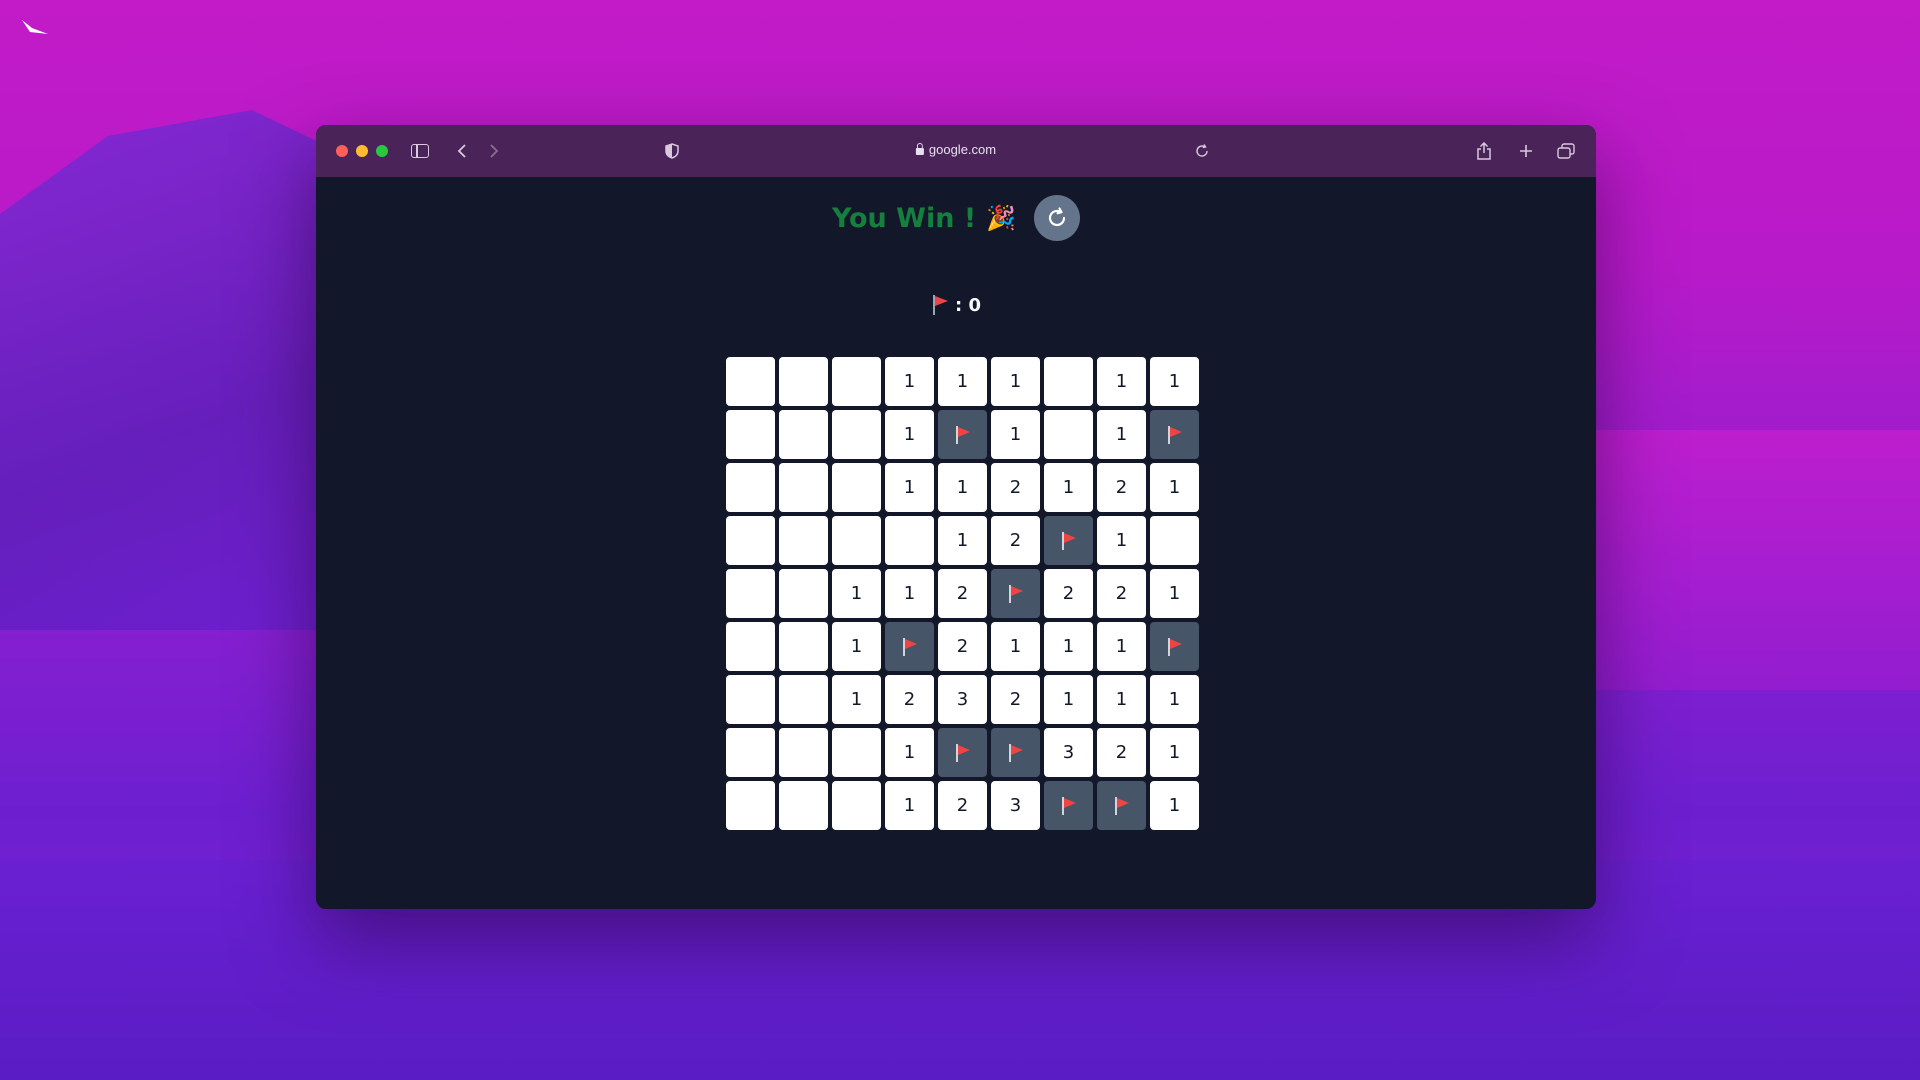  What do you see at coordinates (672, 151) in the screenshot?
I see `shield-icon` at bounding box center [672, 151].